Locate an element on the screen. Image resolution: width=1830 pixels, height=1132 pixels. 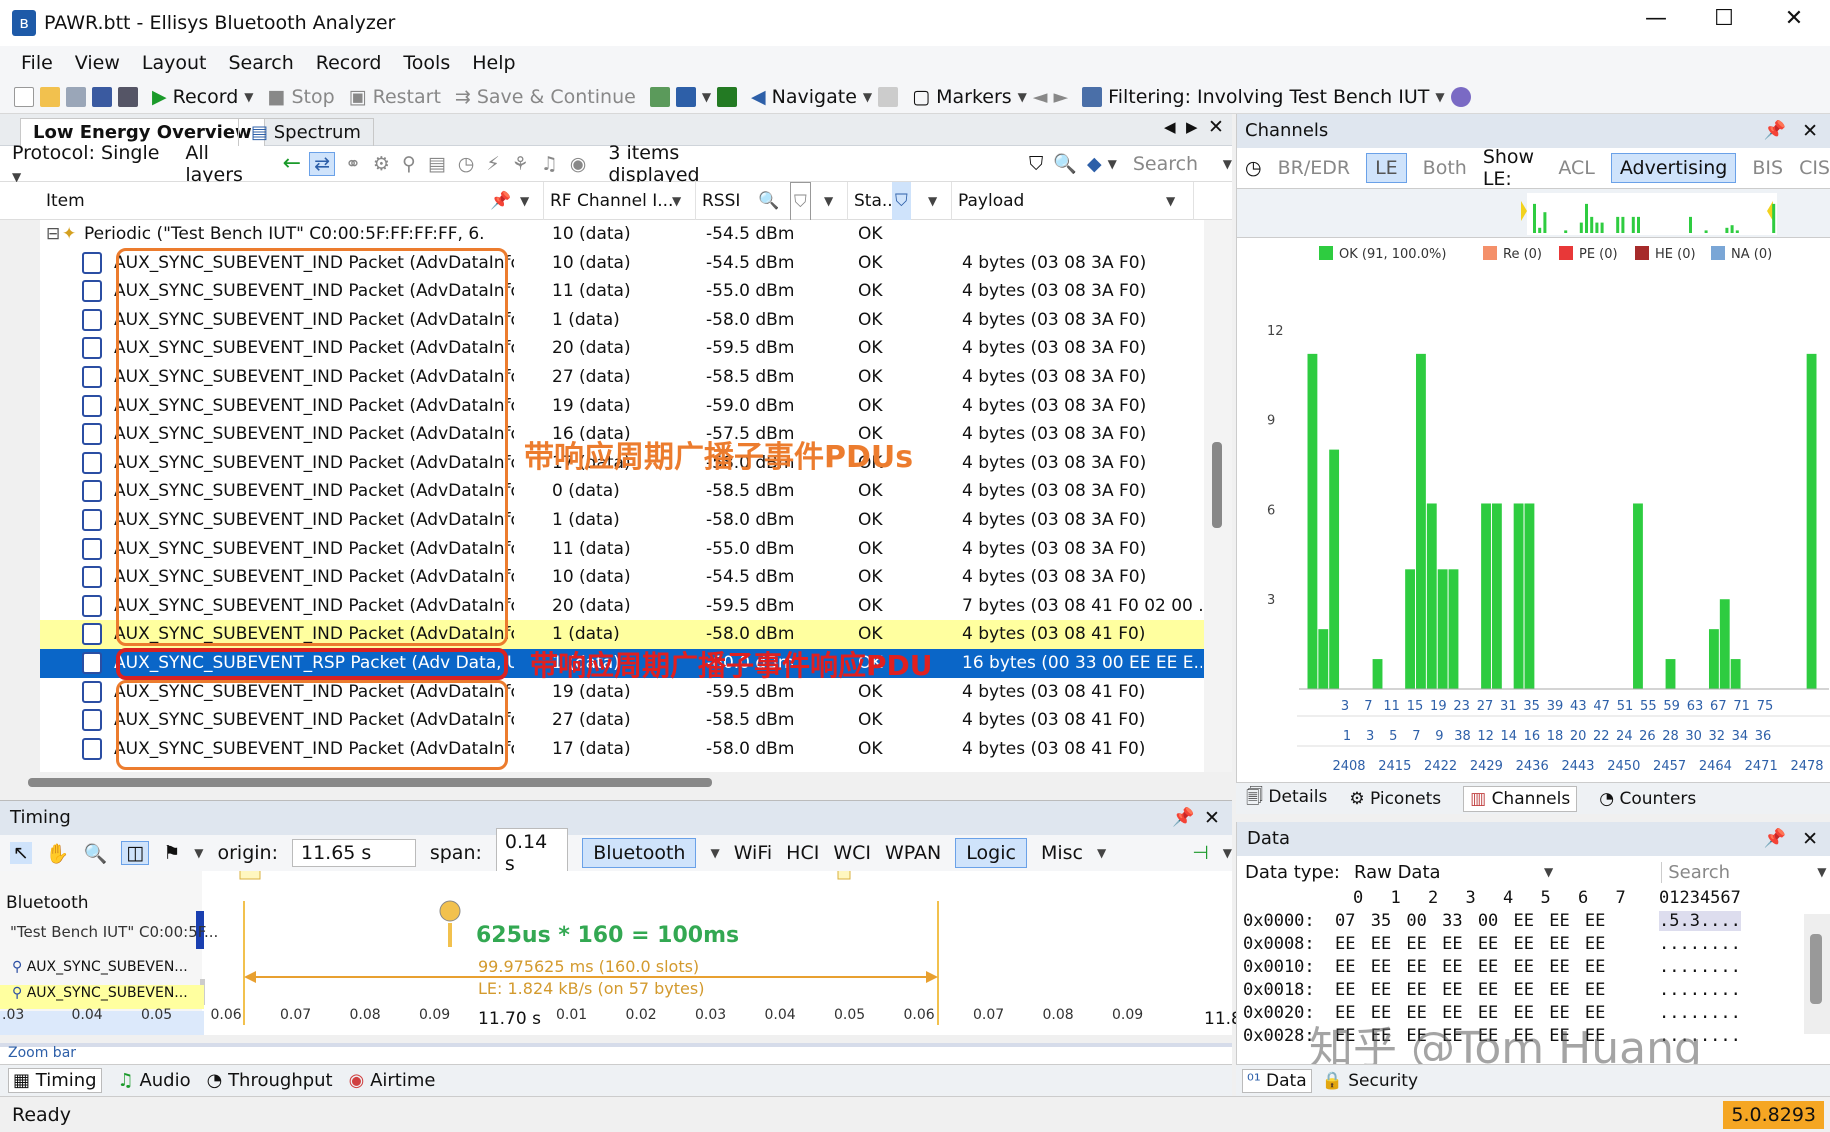
close-button: ✕ is located at coordinates (1794, 18).